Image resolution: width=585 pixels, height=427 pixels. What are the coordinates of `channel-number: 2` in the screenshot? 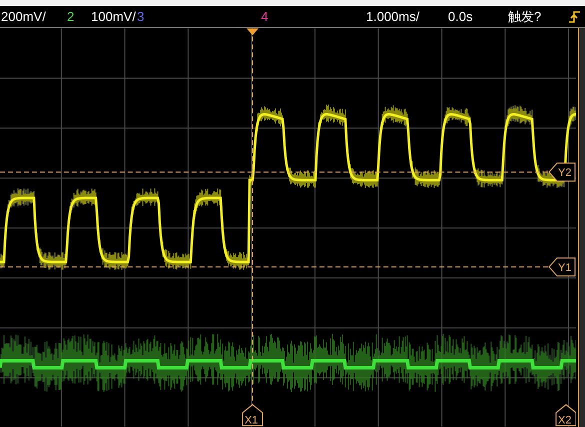 It's located at (79, 16).